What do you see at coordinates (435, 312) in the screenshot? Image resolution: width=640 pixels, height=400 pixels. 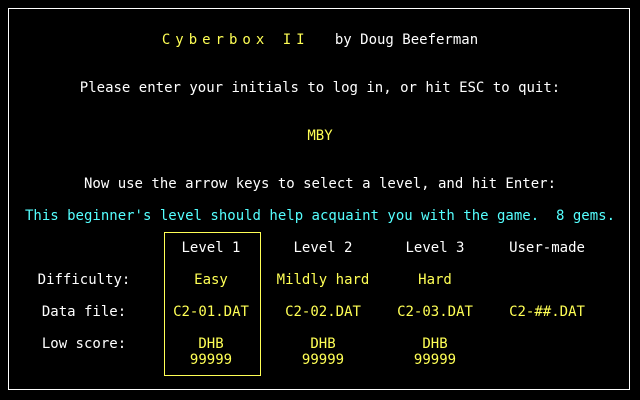 I see `level-3-data-file: C2-03.DAT` at bounding box center [435, 312].